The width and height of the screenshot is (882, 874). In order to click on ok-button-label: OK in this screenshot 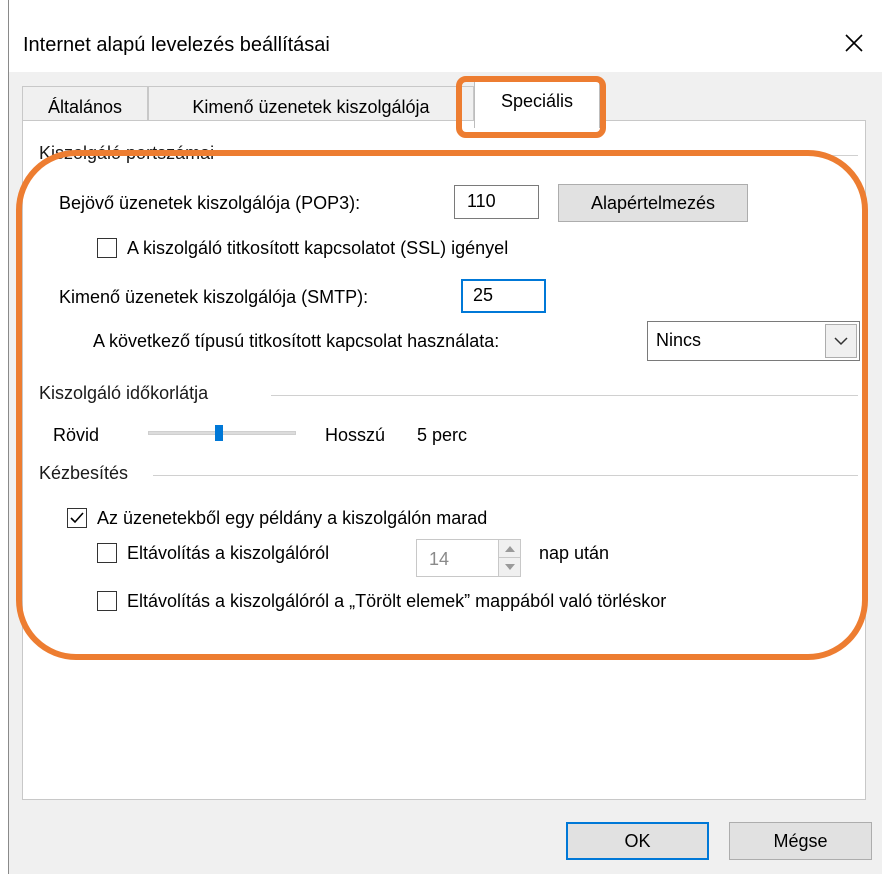, I will do `click(637, 841)`.